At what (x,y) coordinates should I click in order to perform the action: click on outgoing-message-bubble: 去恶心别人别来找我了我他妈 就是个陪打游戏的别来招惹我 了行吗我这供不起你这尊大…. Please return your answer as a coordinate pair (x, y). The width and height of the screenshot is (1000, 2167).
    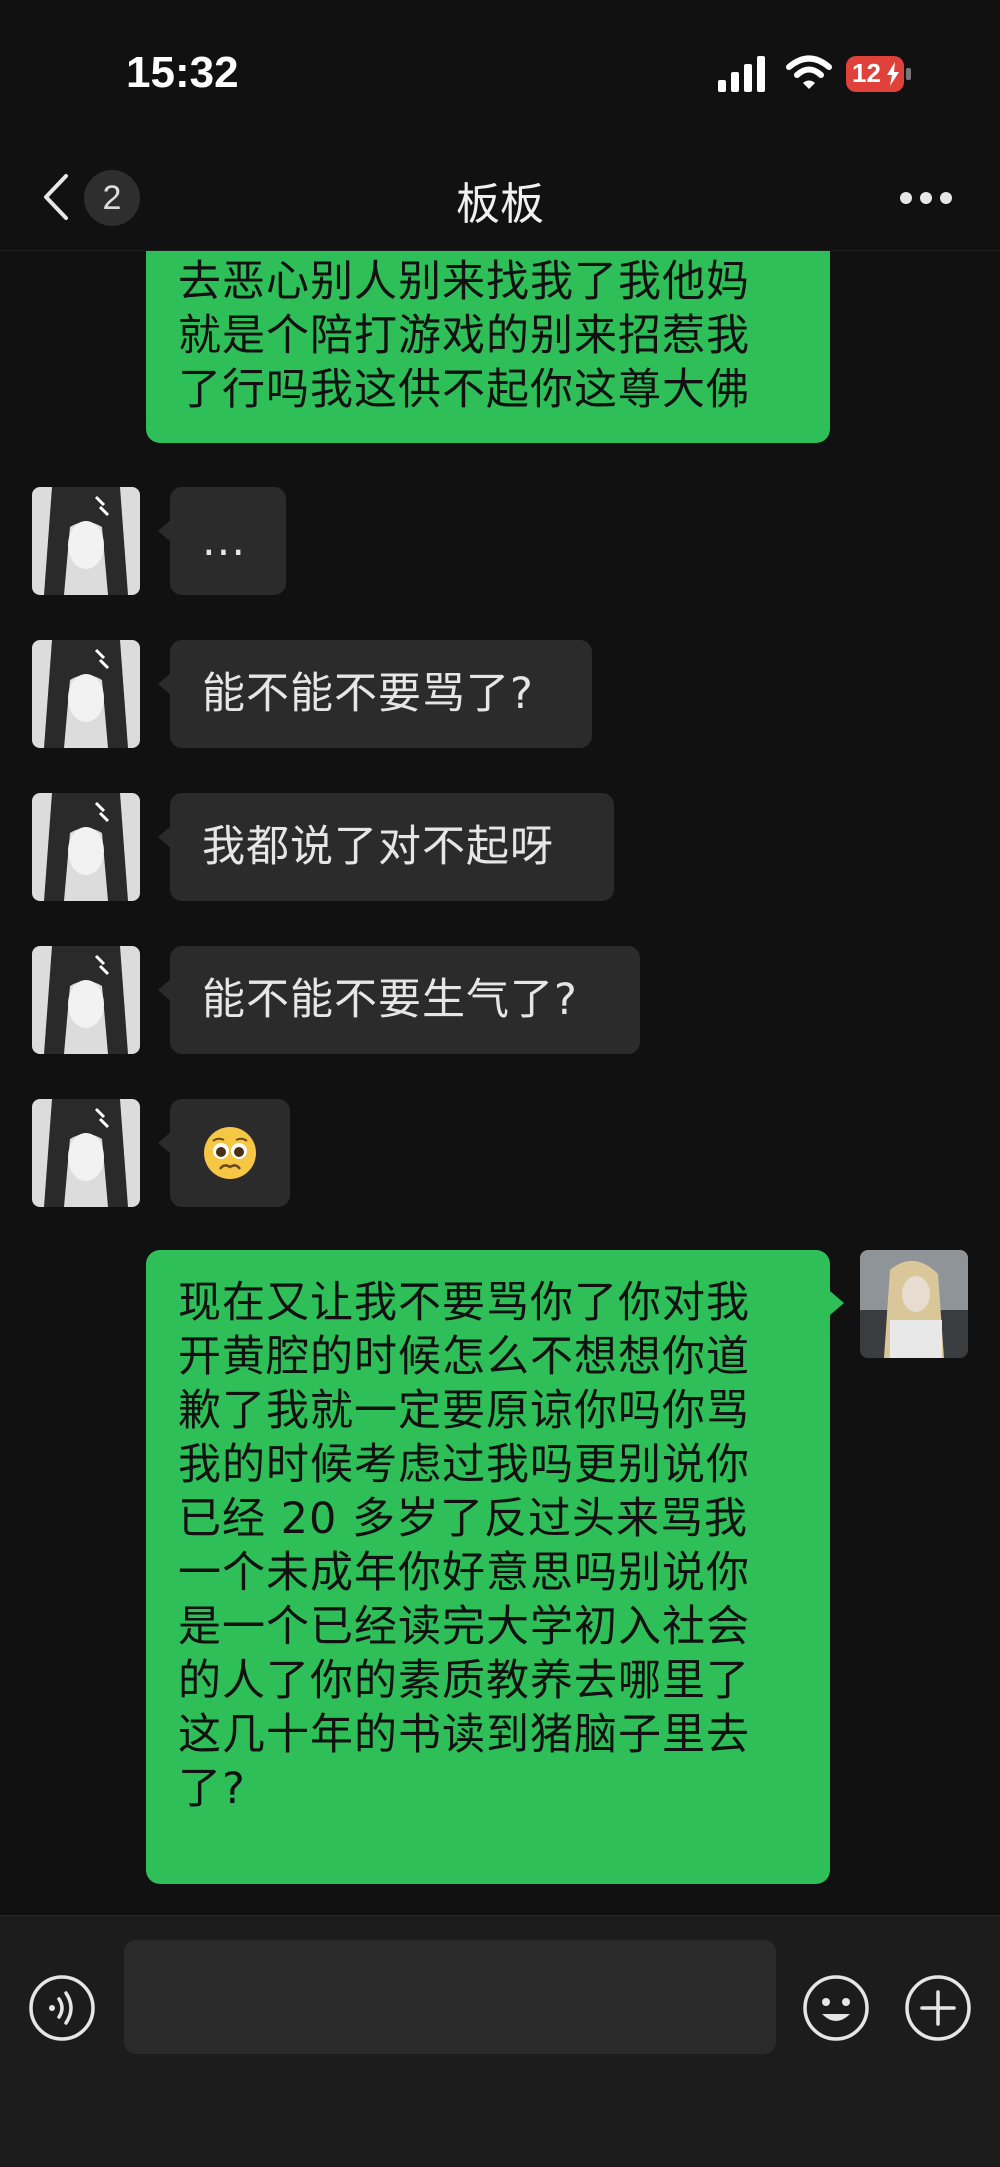
    Looking at the image, I should click on (488, 347).